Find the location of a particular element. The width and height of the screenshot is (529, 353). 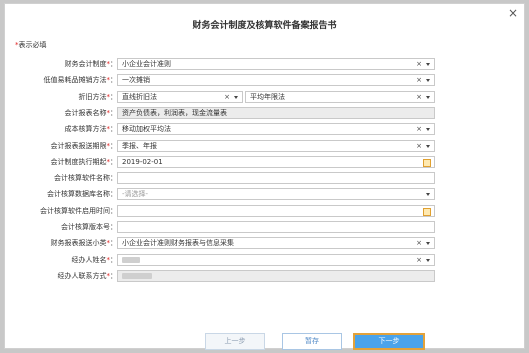

form-row: 会计核算数据库名称： -请选择- is located at coordinates (265, 194).